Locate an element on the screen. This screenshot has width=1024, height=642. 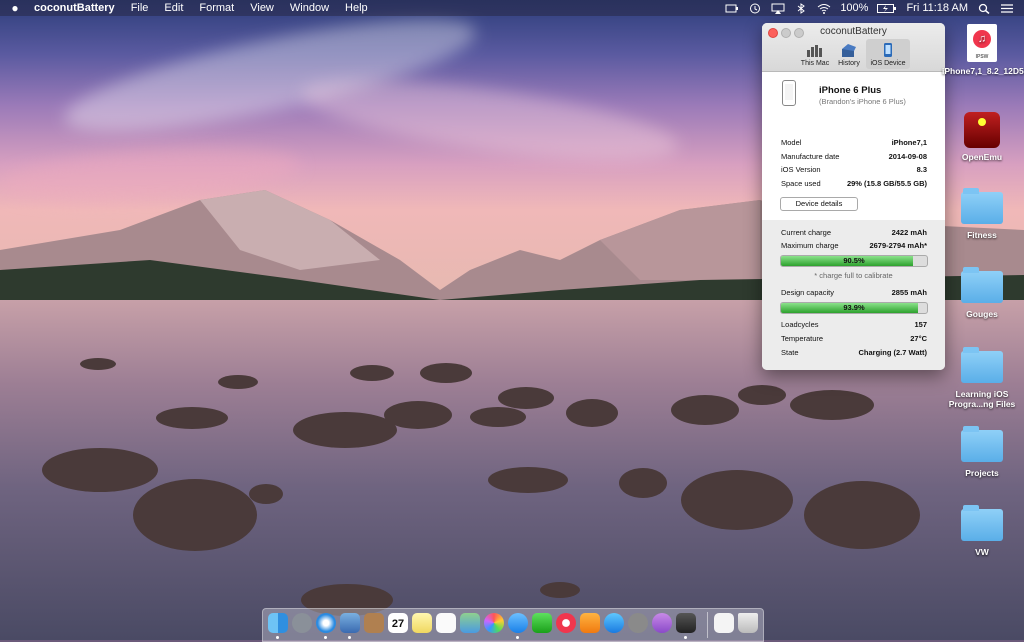
info-label: State is located at coordinates (790, 352).